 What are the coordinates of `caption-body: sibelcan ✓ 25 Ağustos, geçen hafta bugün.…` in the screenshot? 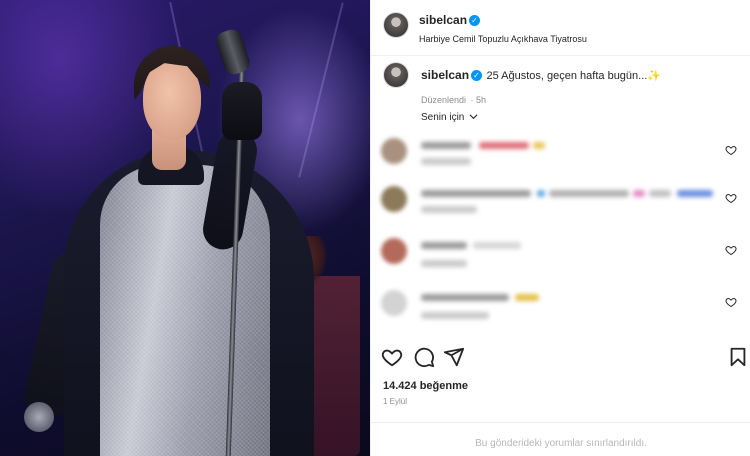 It's located at (576, 87).